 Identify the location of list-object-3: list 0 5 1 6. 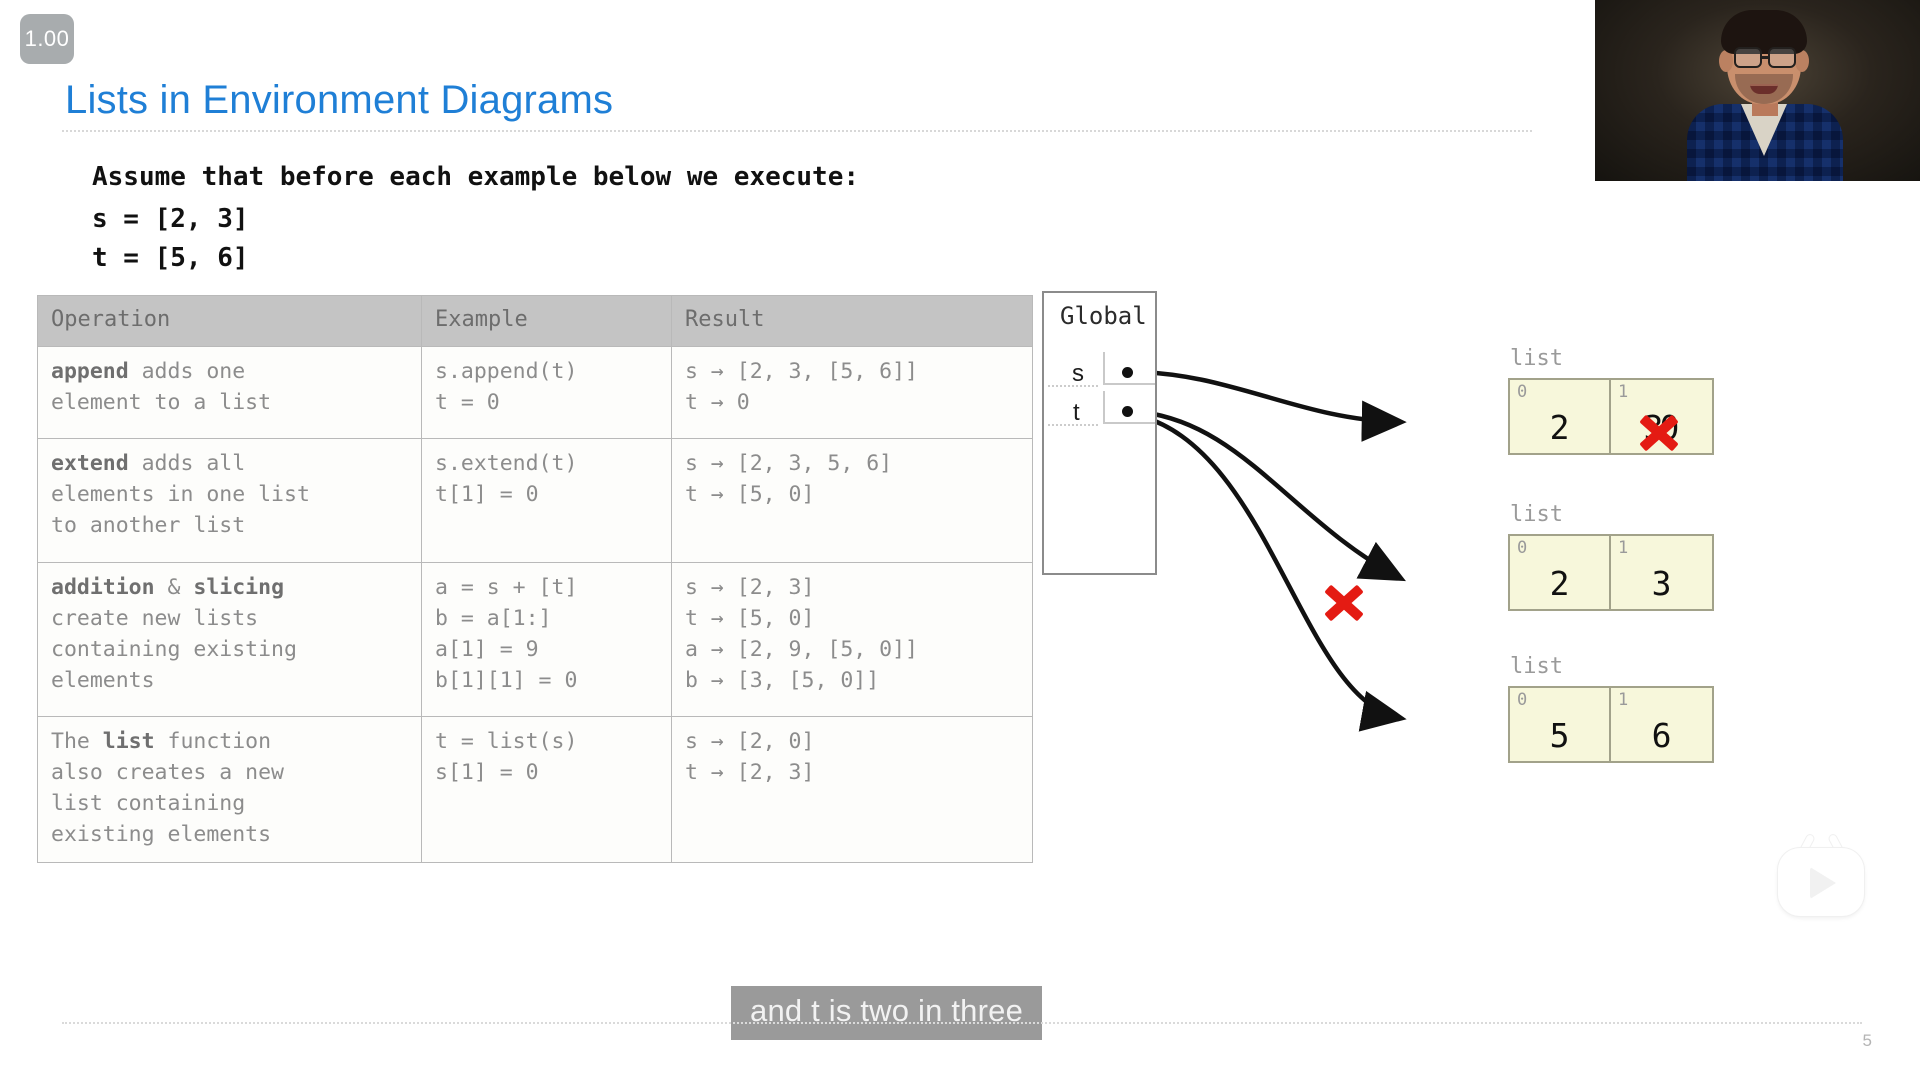
(1611, 708).